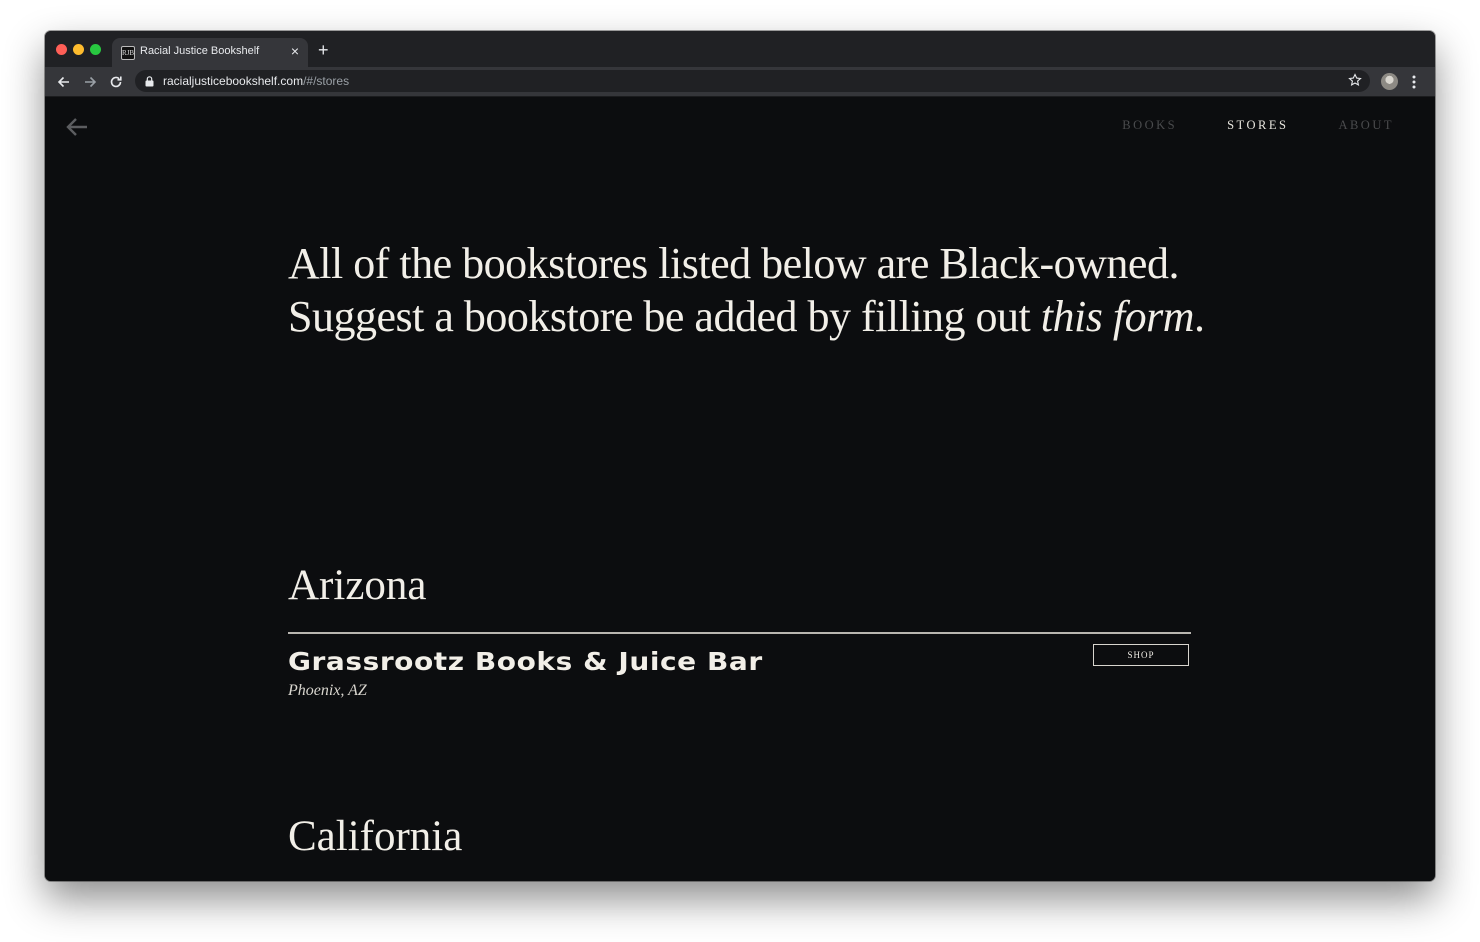 The width and height of the screenshot is (1480, 942). What do you see at coordinates (1149, 125) in the screenshot?
I see `nav-books-link: BOOKS` at bounding box center [1149, 125].